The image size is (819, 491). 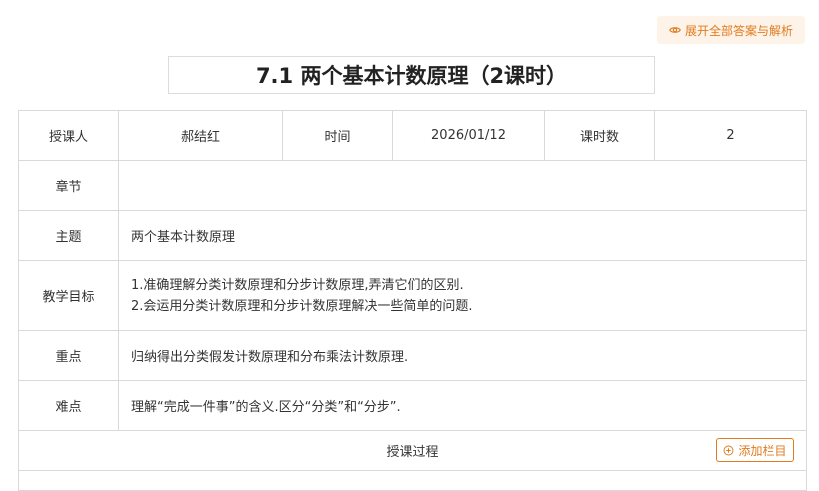 I want to click on process-row: 授课过程 添加栏目, so click(x=412, y=450).